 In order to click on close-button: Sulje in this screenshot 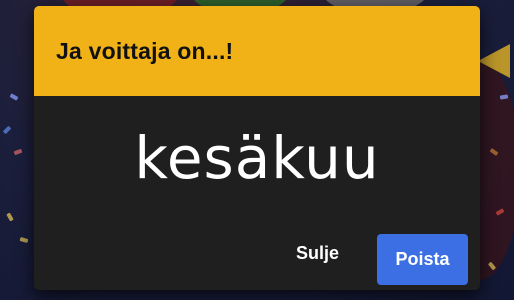, I will do `click(317, 253)`.